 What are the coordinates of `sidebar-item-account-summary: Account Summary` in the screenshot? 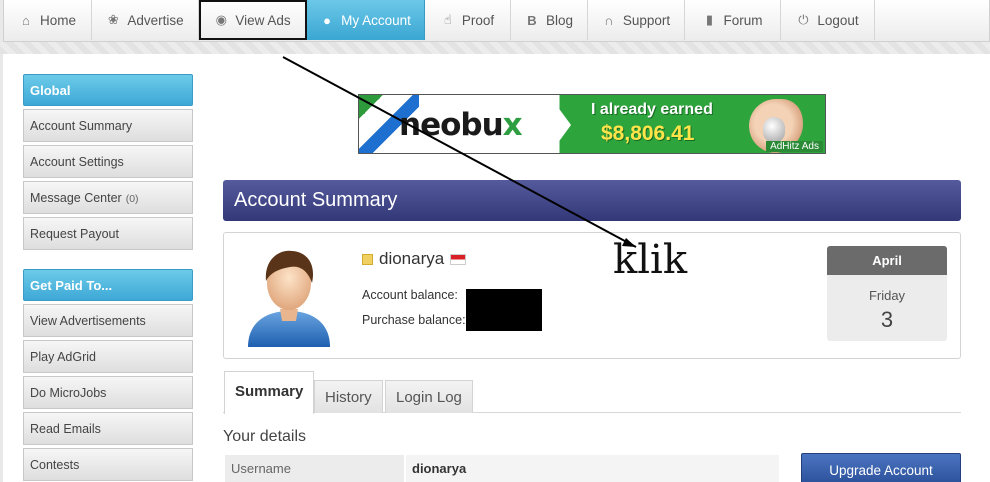 It's located at (108, 125).